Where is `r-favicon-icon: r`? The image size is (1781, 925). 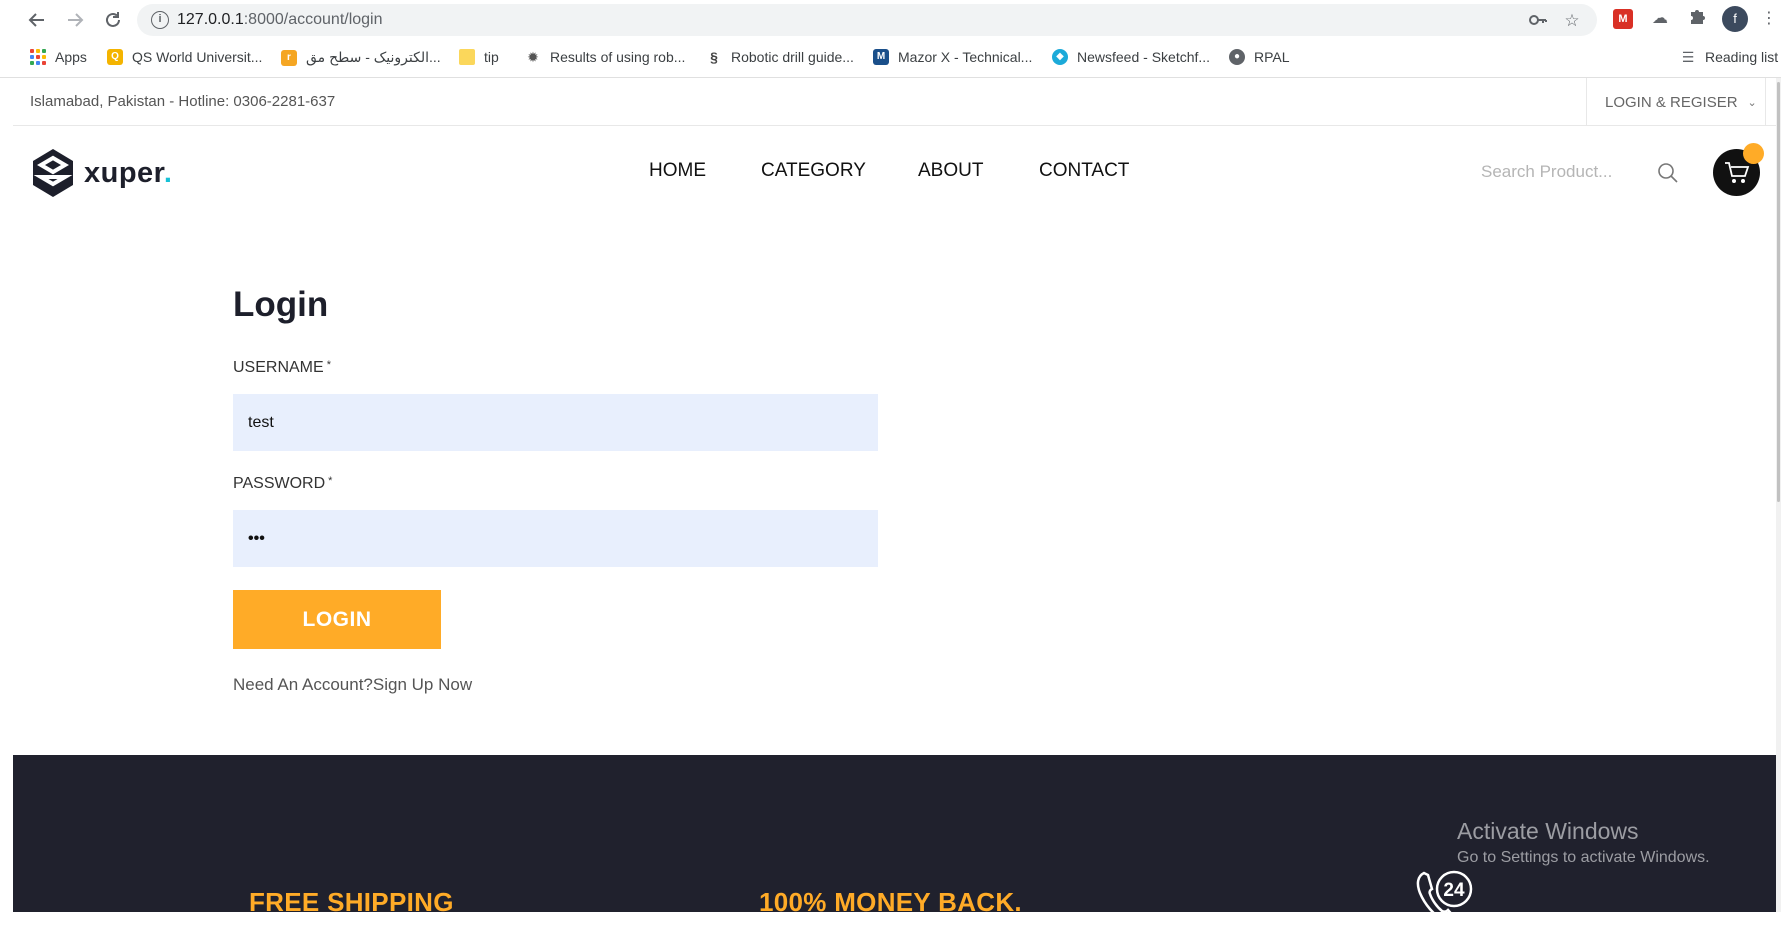 r-favicon-icon: r is located at coordinates (289, 57).